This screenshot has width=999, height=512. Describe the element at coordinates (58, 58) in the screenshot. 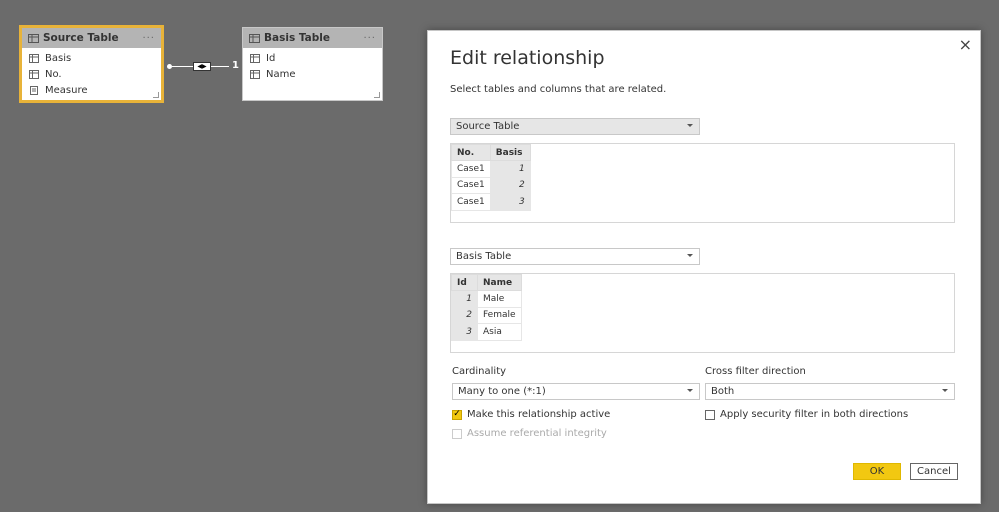

I see `field-label: Basis` at that location.